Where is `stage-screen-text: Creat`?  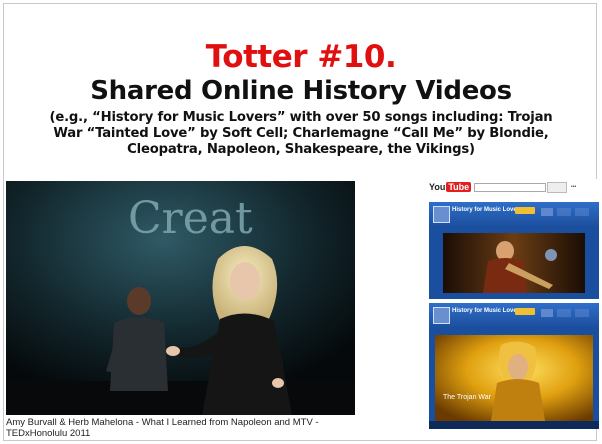
stage-screen-text: Creat is located at coordinates (190, 218).